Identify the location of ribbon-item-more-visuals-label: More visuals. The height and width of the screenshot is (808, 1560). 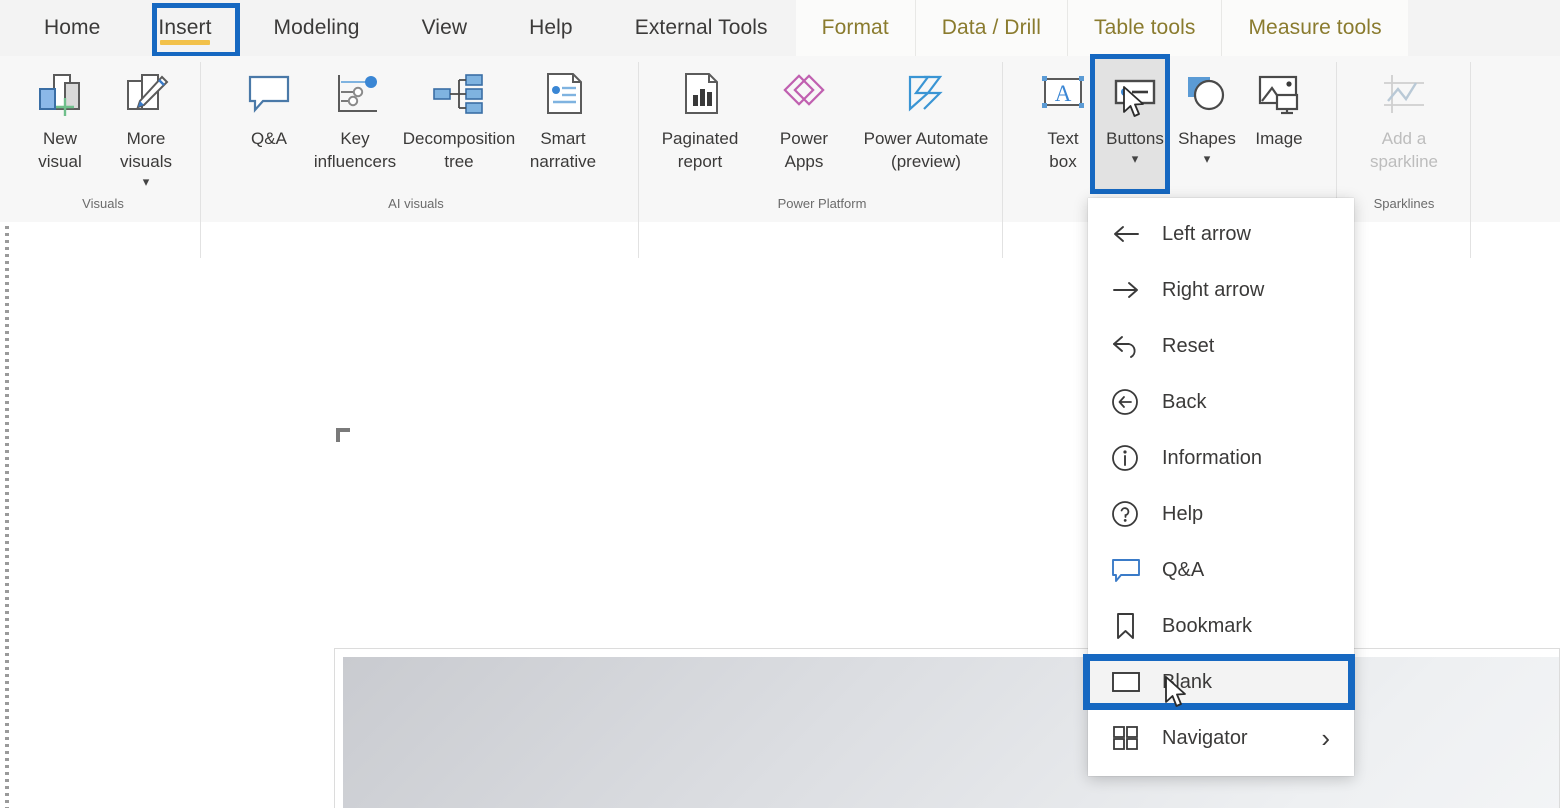
(146, 150).